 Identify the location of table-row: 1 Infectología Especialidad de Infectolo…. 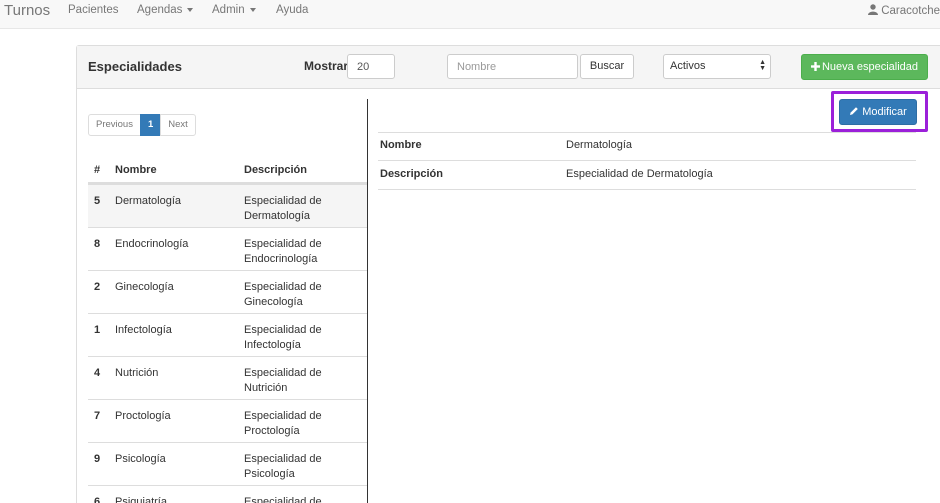
(227, 334).